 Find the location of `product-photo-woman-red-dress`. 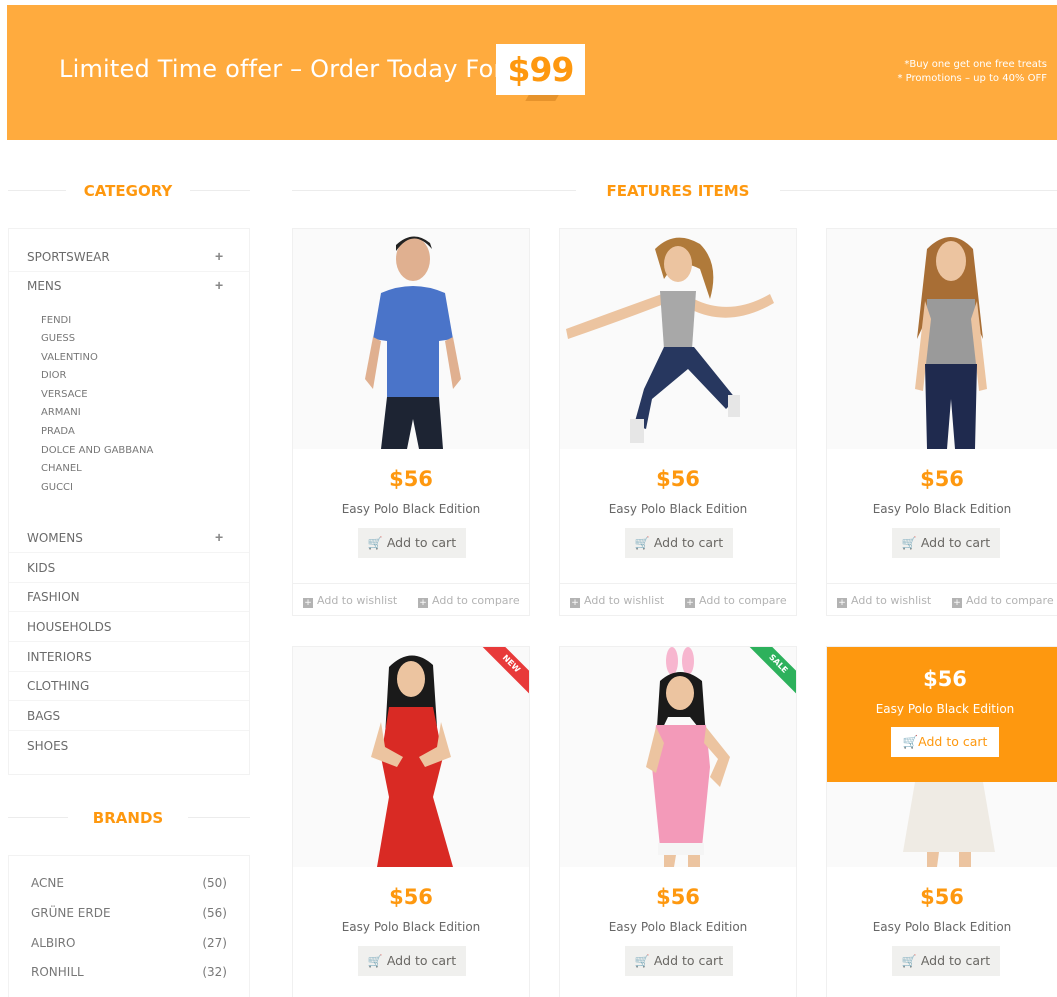

product-photo-woman-red-dress is located at coordinates (412, 761).